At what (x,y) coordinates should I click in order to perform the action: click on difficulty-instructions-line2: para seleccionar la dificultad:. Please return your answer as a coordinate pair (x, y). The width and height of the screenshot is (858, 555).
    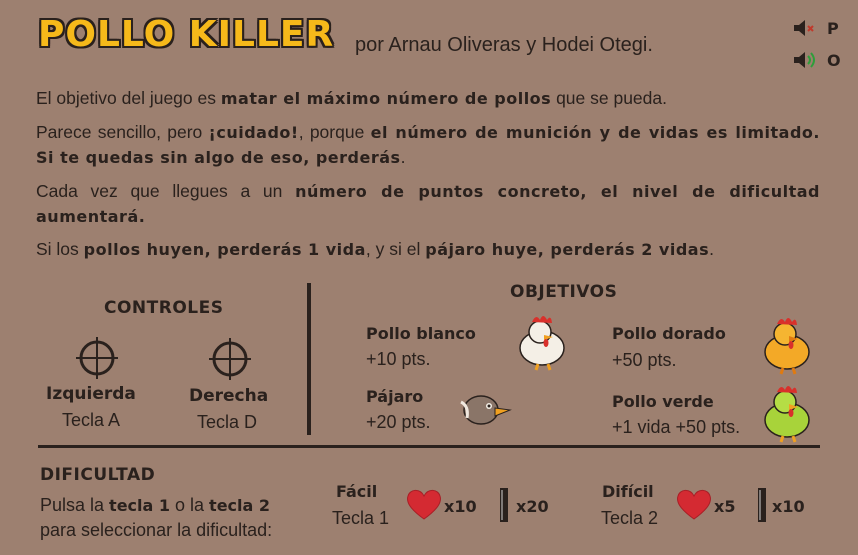
    Looking at the image, I should click on (156, 530).